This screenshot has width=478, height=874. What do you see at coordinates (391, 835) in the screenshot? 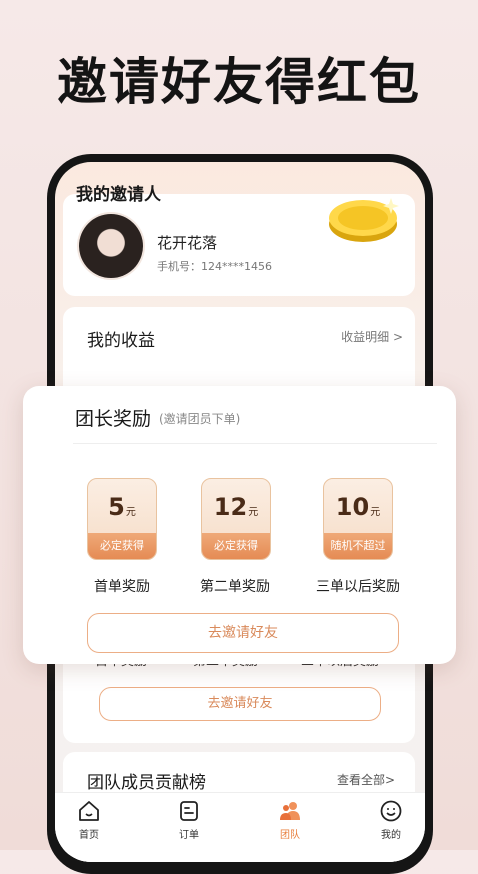
I see `tab-profile-label: 我的` at bounding box center [391, 835].